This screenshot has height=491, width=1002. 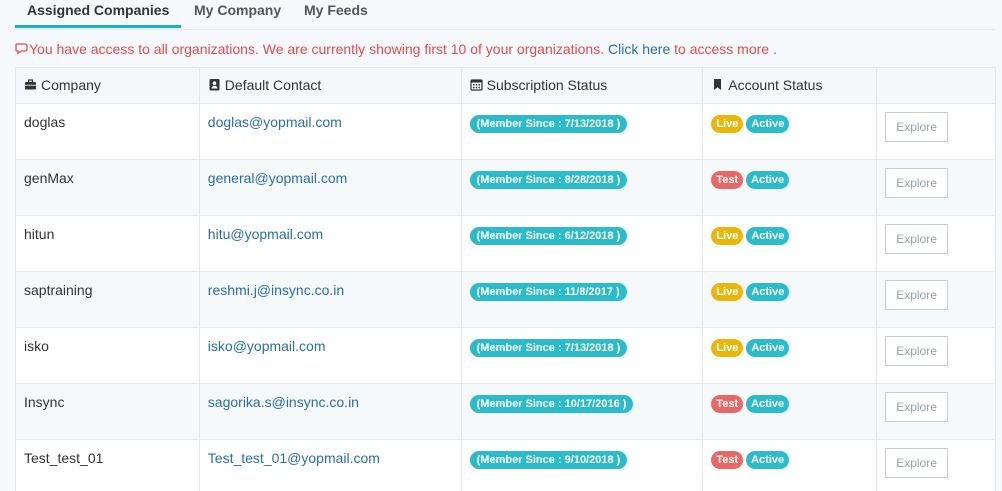 I want to click on header-action, so click(x=936, y=85).